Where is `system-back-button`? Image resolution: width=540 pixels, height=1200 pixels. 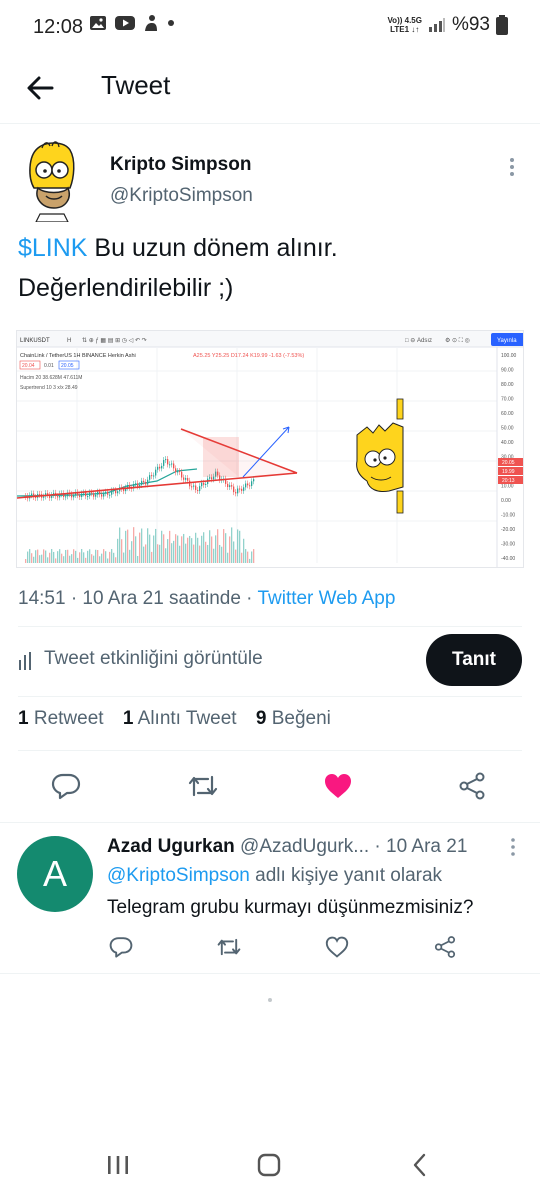 system-back-button is located at coordinates (420, 1165).